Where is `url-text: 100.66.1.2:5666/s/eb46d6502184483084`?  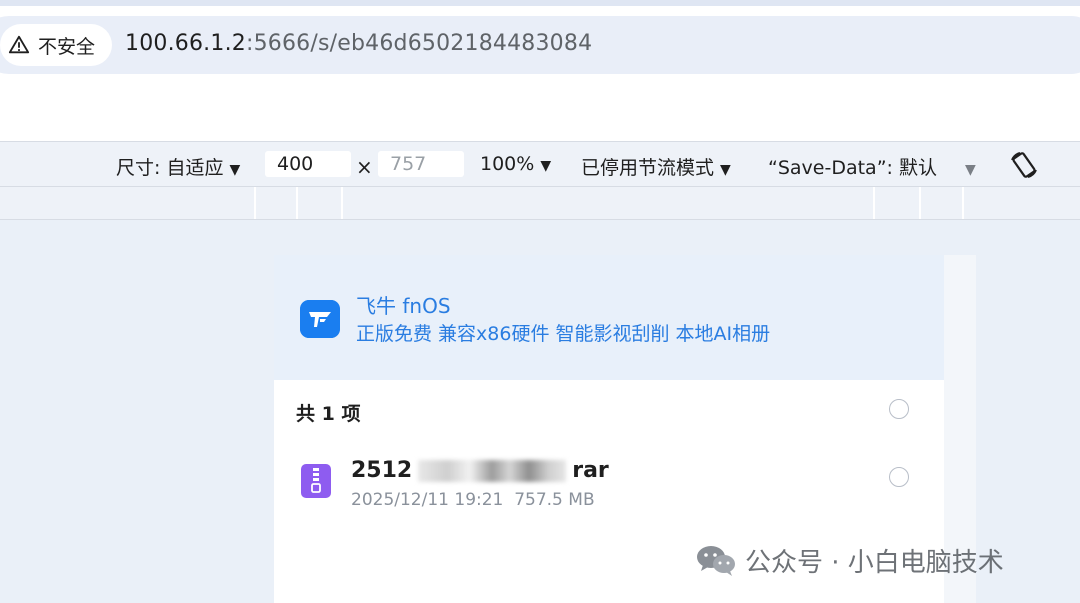 url-text: 100.66.1.2:5666/s/eb46d6502184483084 is located at coordinates (358, 43).